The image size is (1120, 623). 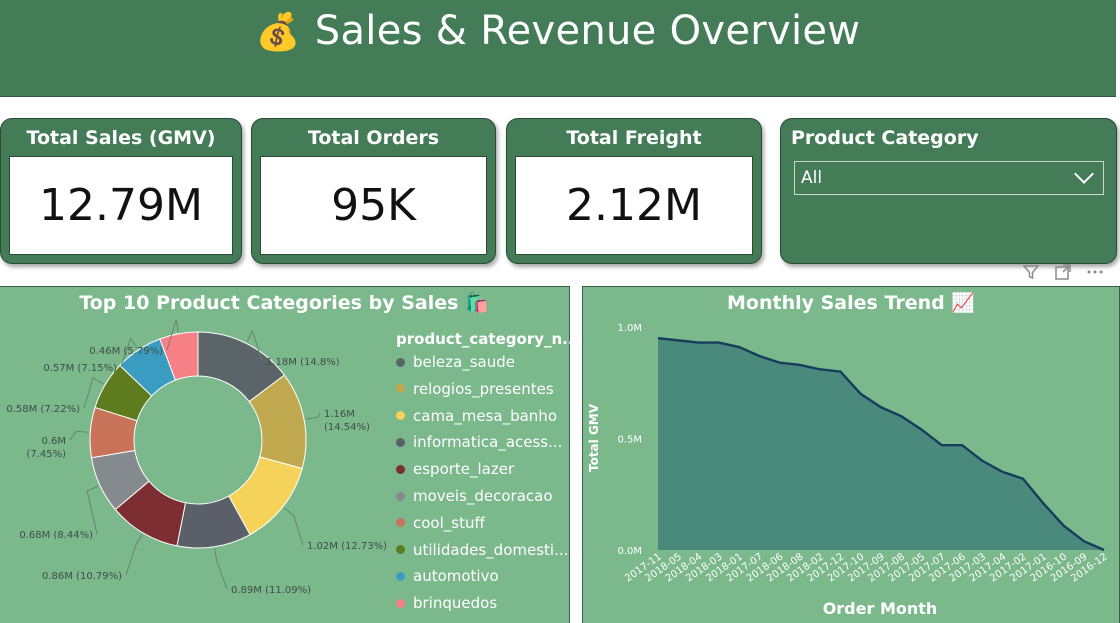 What do you see at coordinates (82, 576) in the screenshot?
I see `donut-data-label: 0.86M (10.79%)` at bounding box center [82, 576].